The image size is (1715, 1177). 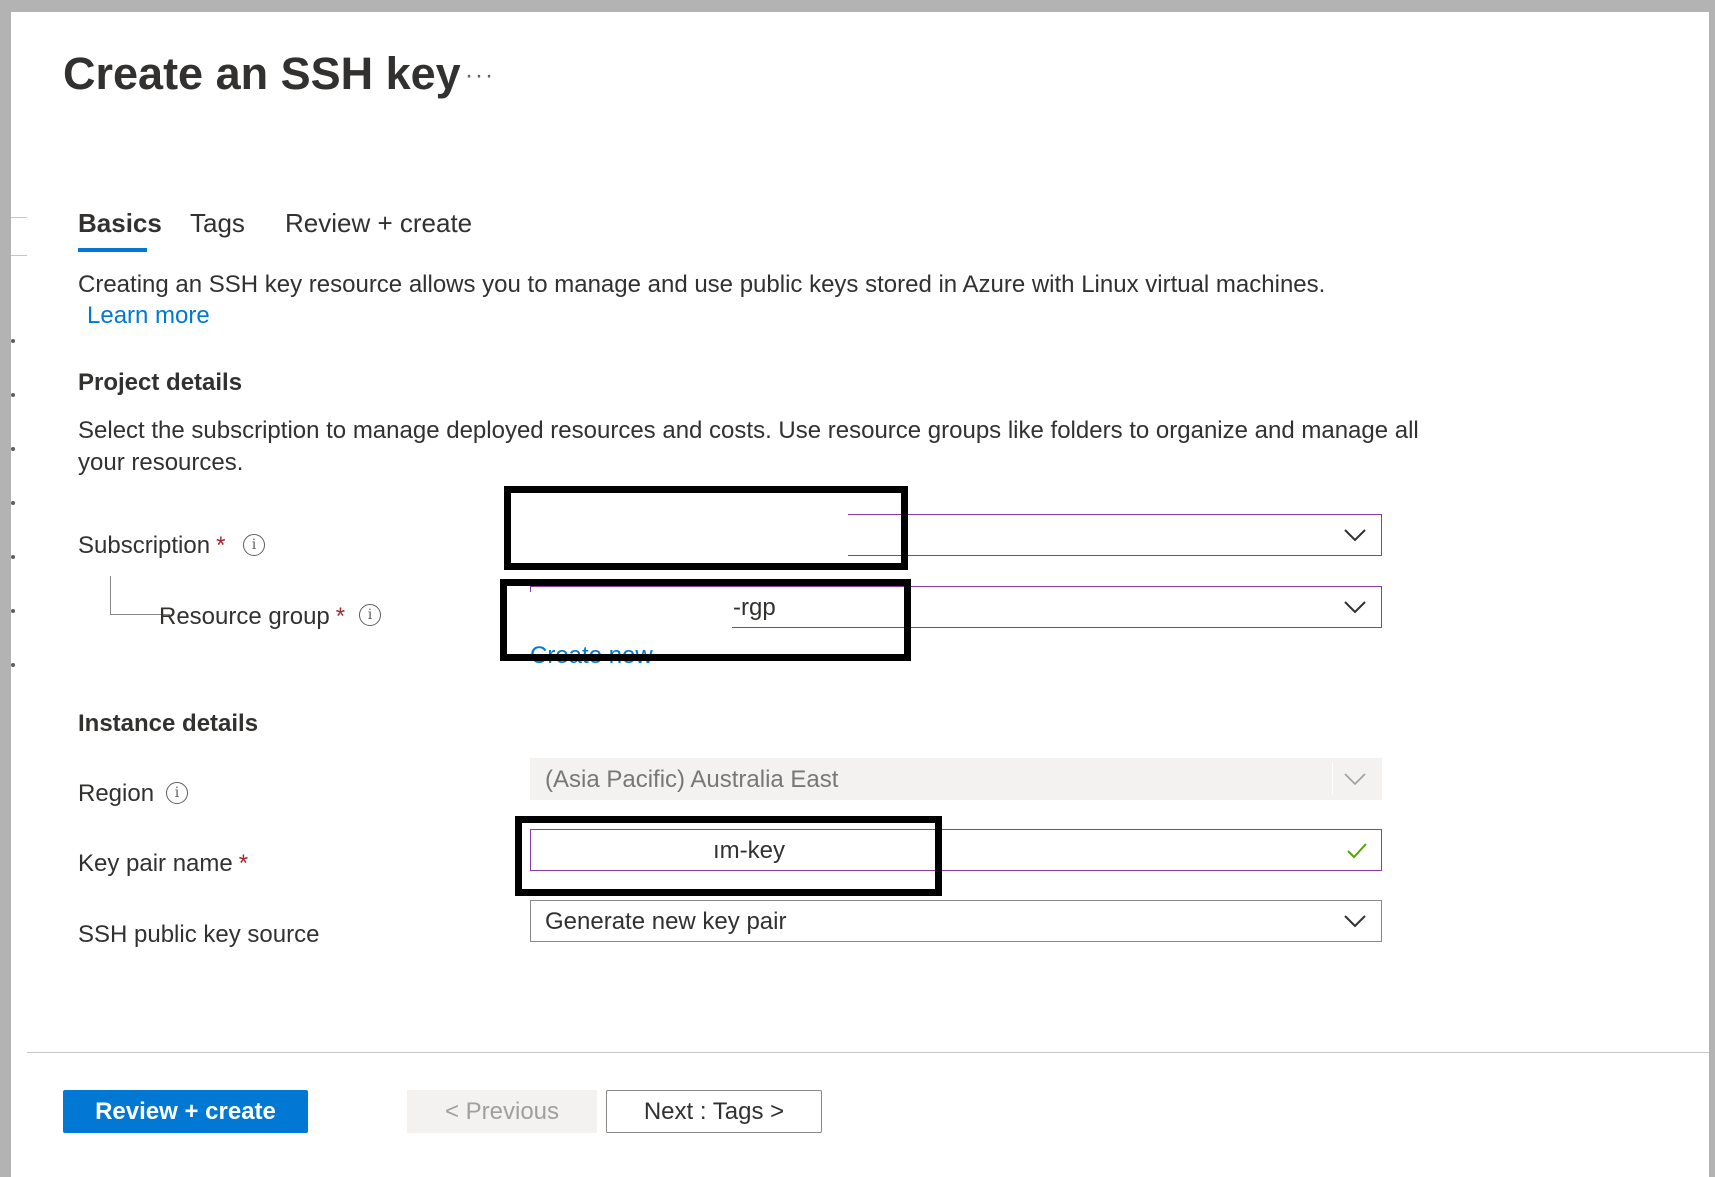 What do you see at coordinates (666, 921) in the screenshot?
I see `ssh-source-value: Generate new key pair` at bounding box center [666, 921].